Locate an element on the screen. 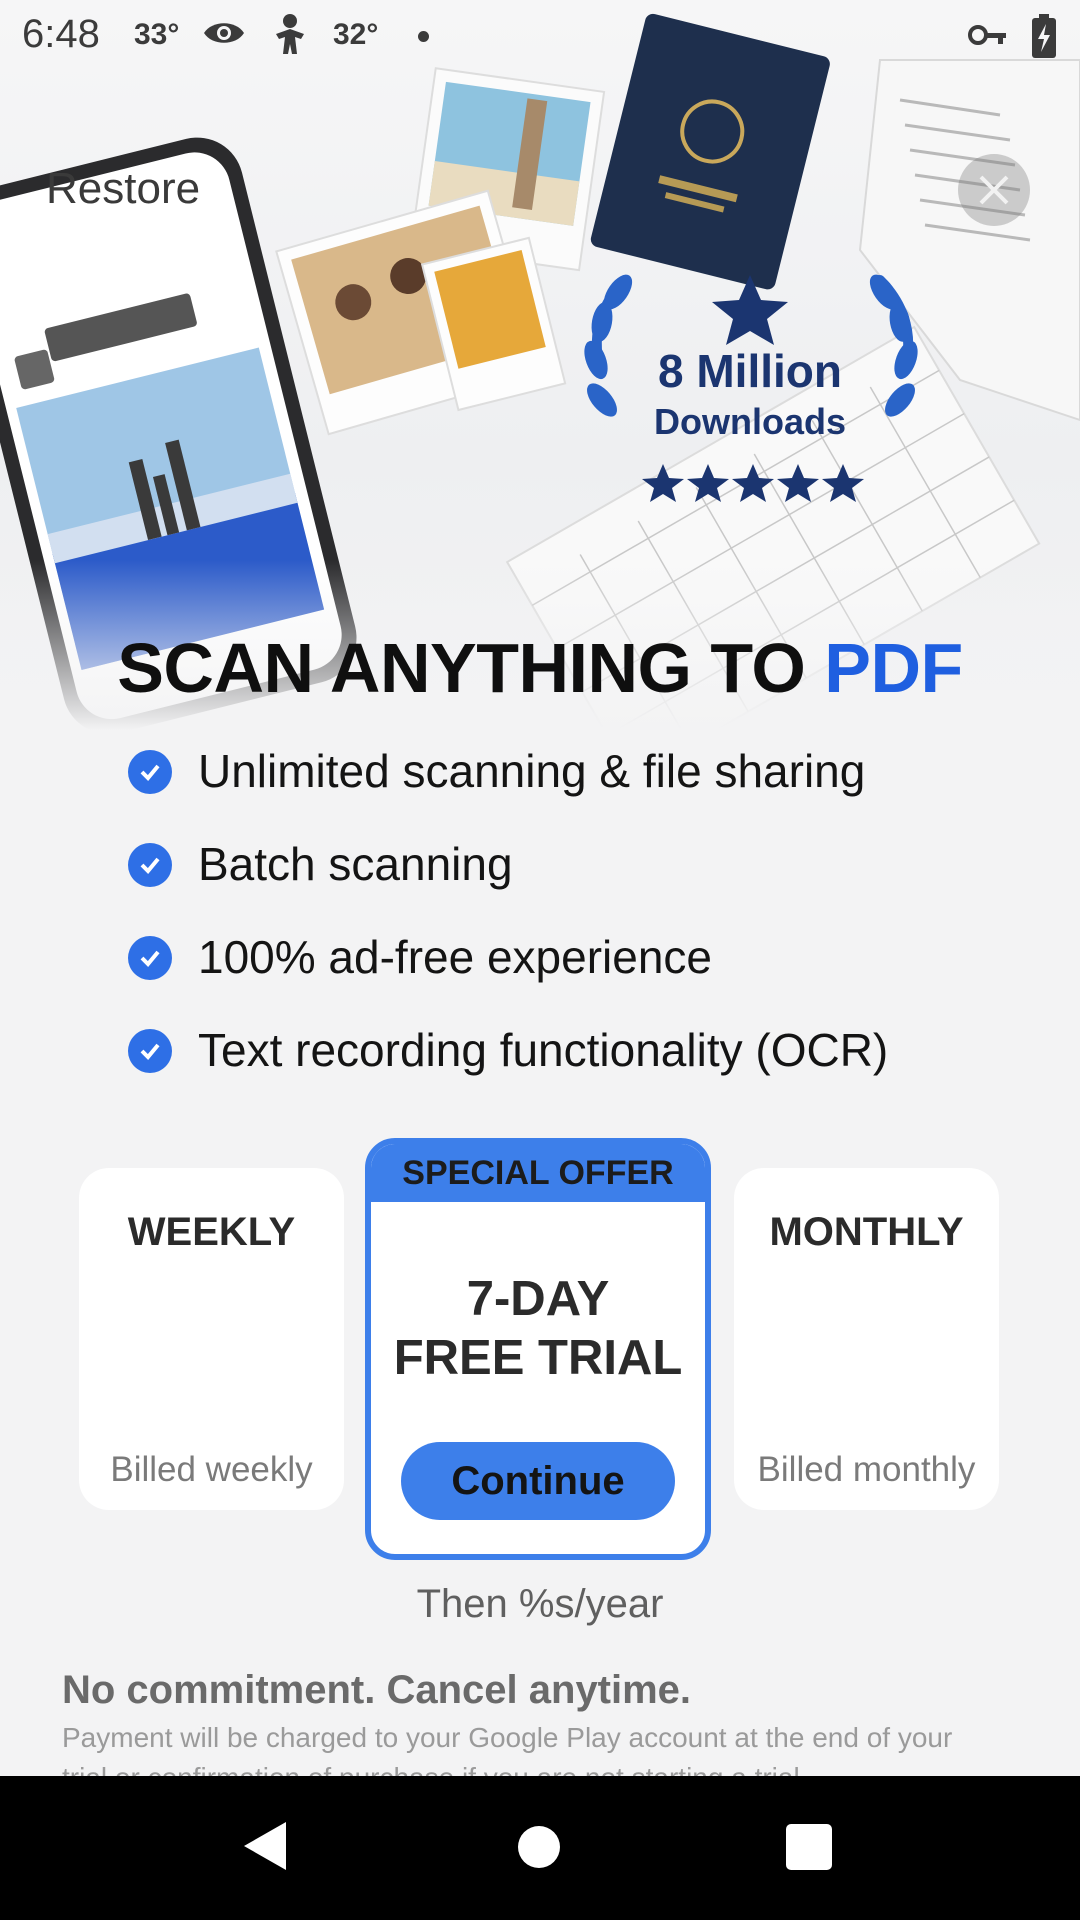 Image resolution: width=1080 pixels, height=1920 pixels. status-bar: 6:48 33° 32° is located at coordinates (540, 36).